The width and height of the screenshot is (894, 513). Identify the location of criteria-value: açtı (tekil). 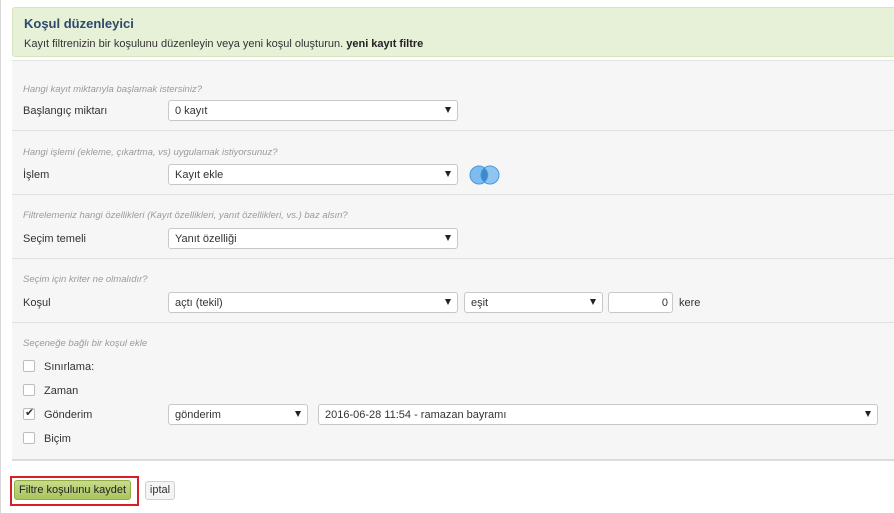
(199, 303).